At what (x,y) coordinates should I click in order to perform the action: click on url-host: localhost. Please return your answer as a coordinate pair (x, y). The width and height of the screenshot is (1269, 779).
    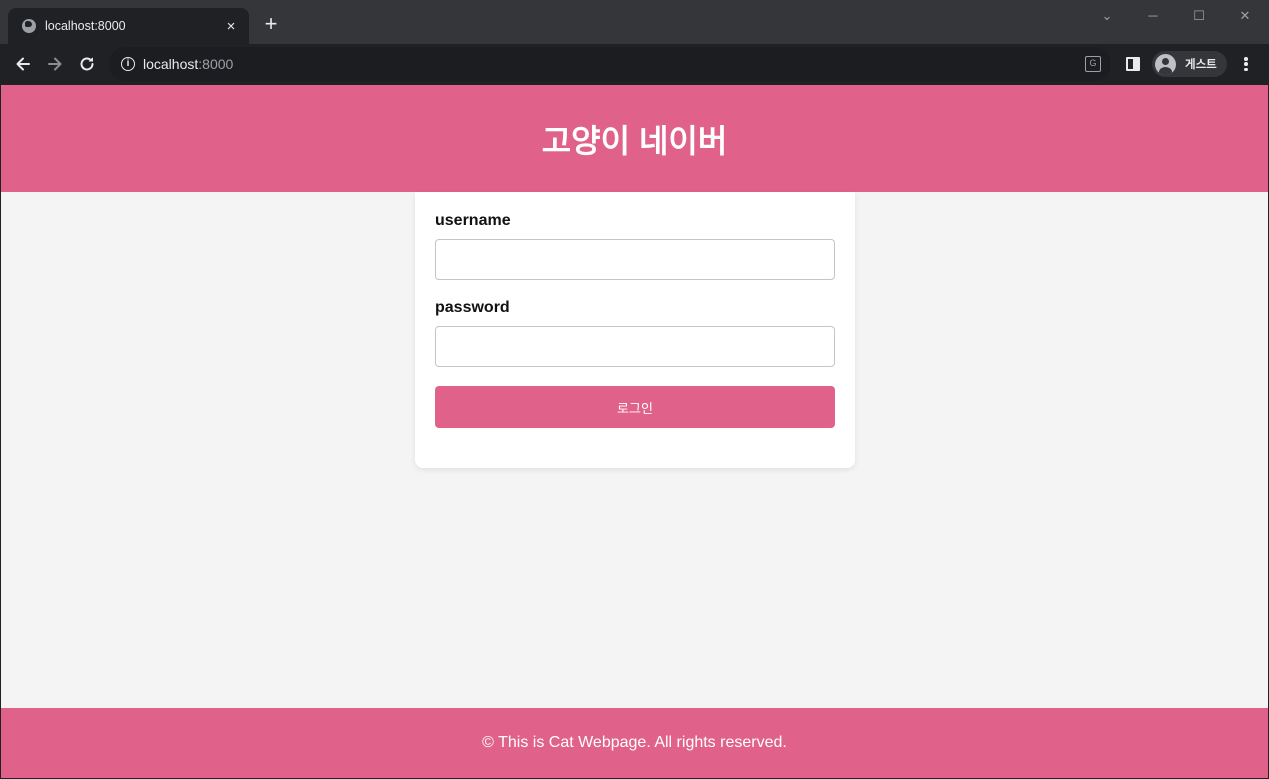
    Looking at the image, I should click on (171, 64).